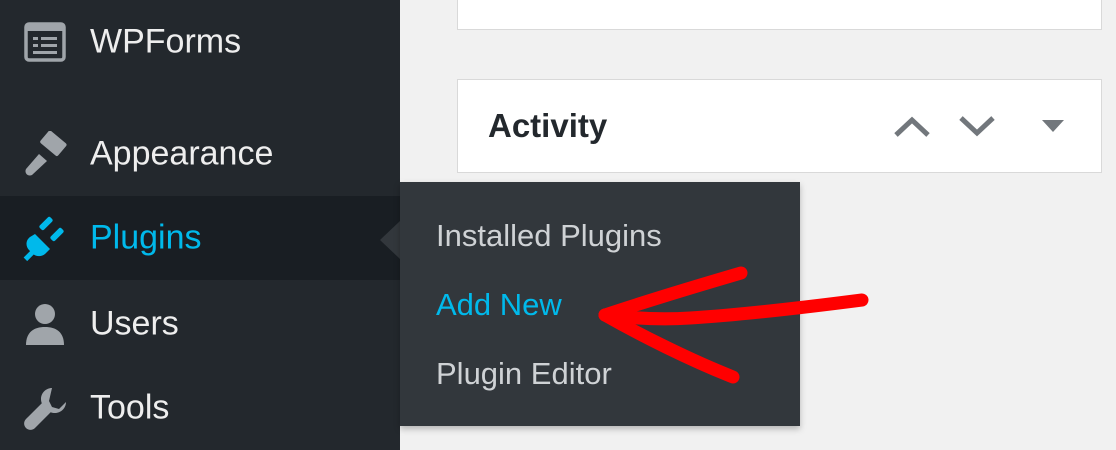 The width and height of the screenshot is (1116, 450). I want to click on flyout-pointer, so click(390, 240).